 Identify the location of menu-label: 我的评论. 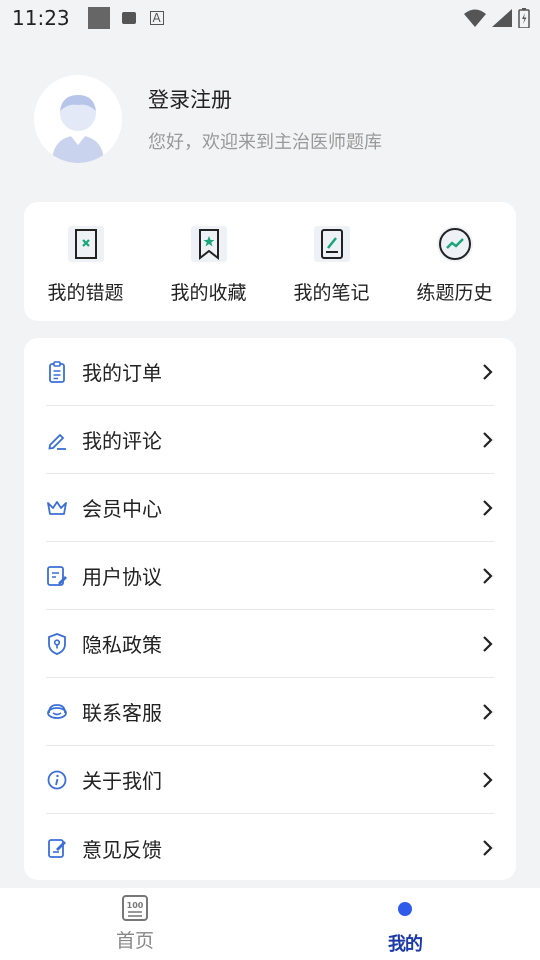
(122, 441).